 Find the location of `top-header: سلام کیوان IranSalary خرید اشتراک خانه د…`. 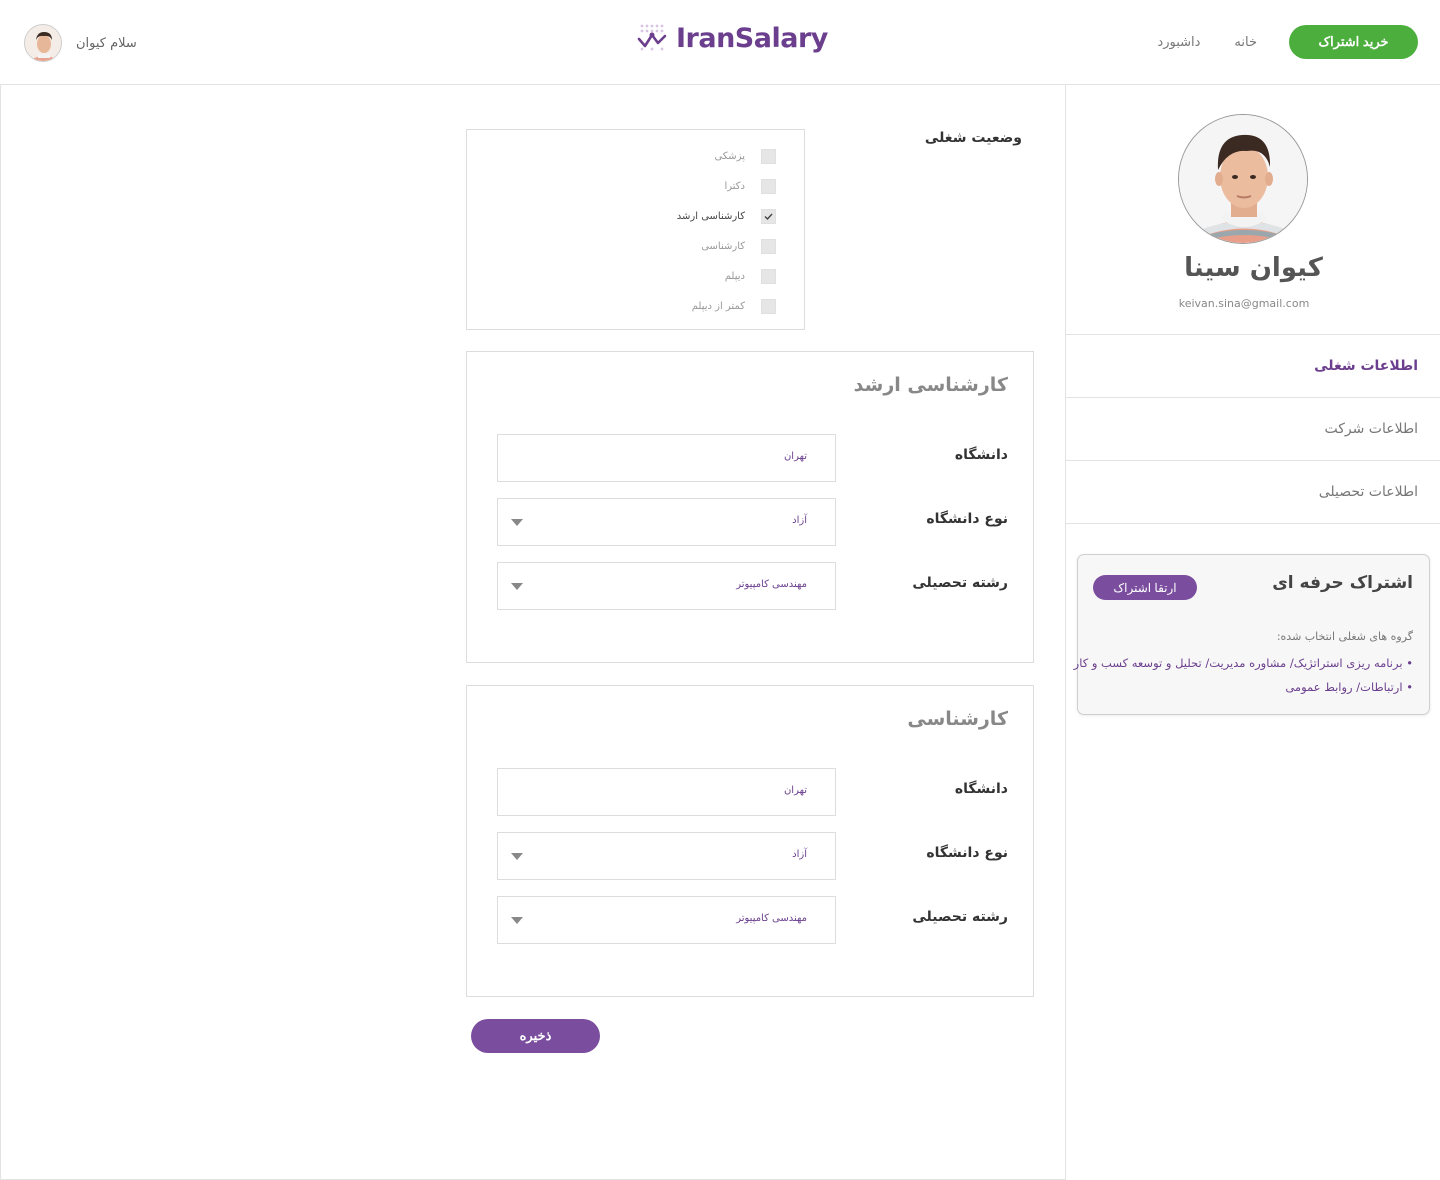

top-header: سلام کیوان IranSalary خرید اشتراک خانه د… is located at coordinates (720, 42).